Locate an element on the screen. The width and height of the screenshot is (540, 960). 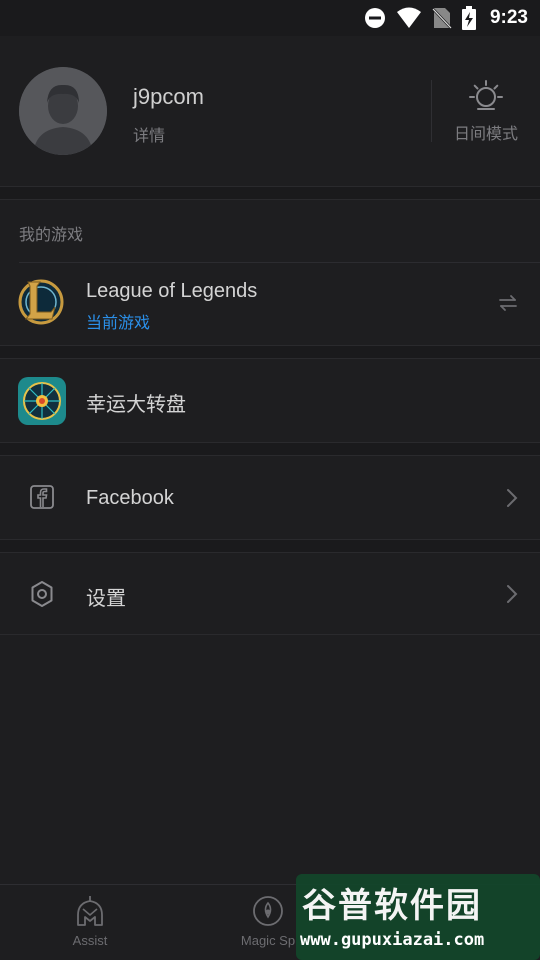
nav-assist: Assist is located at coordinates (90, 922).